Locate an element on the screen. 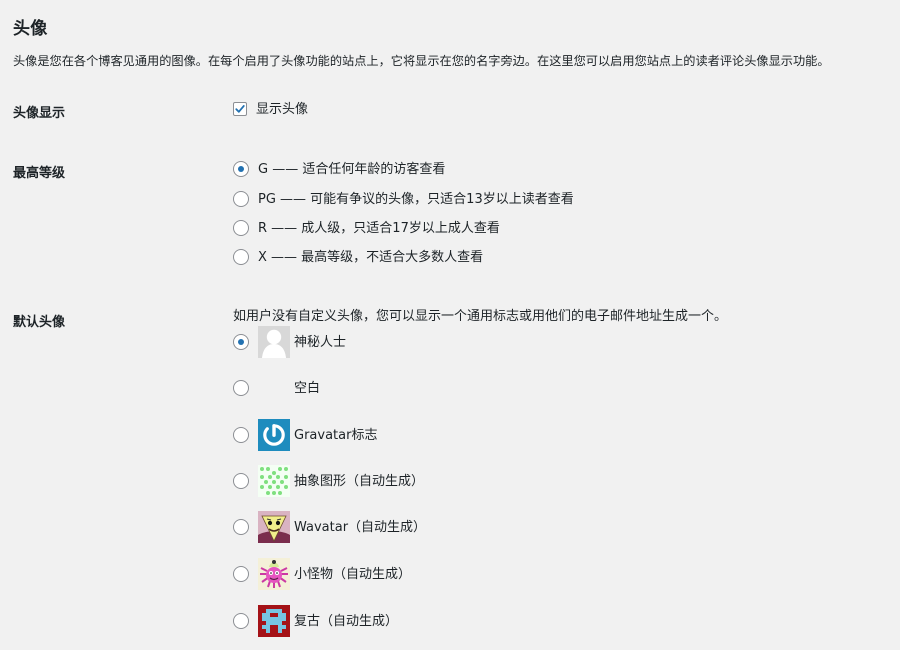  gravatar-radio is located at coordinates (241, 435).